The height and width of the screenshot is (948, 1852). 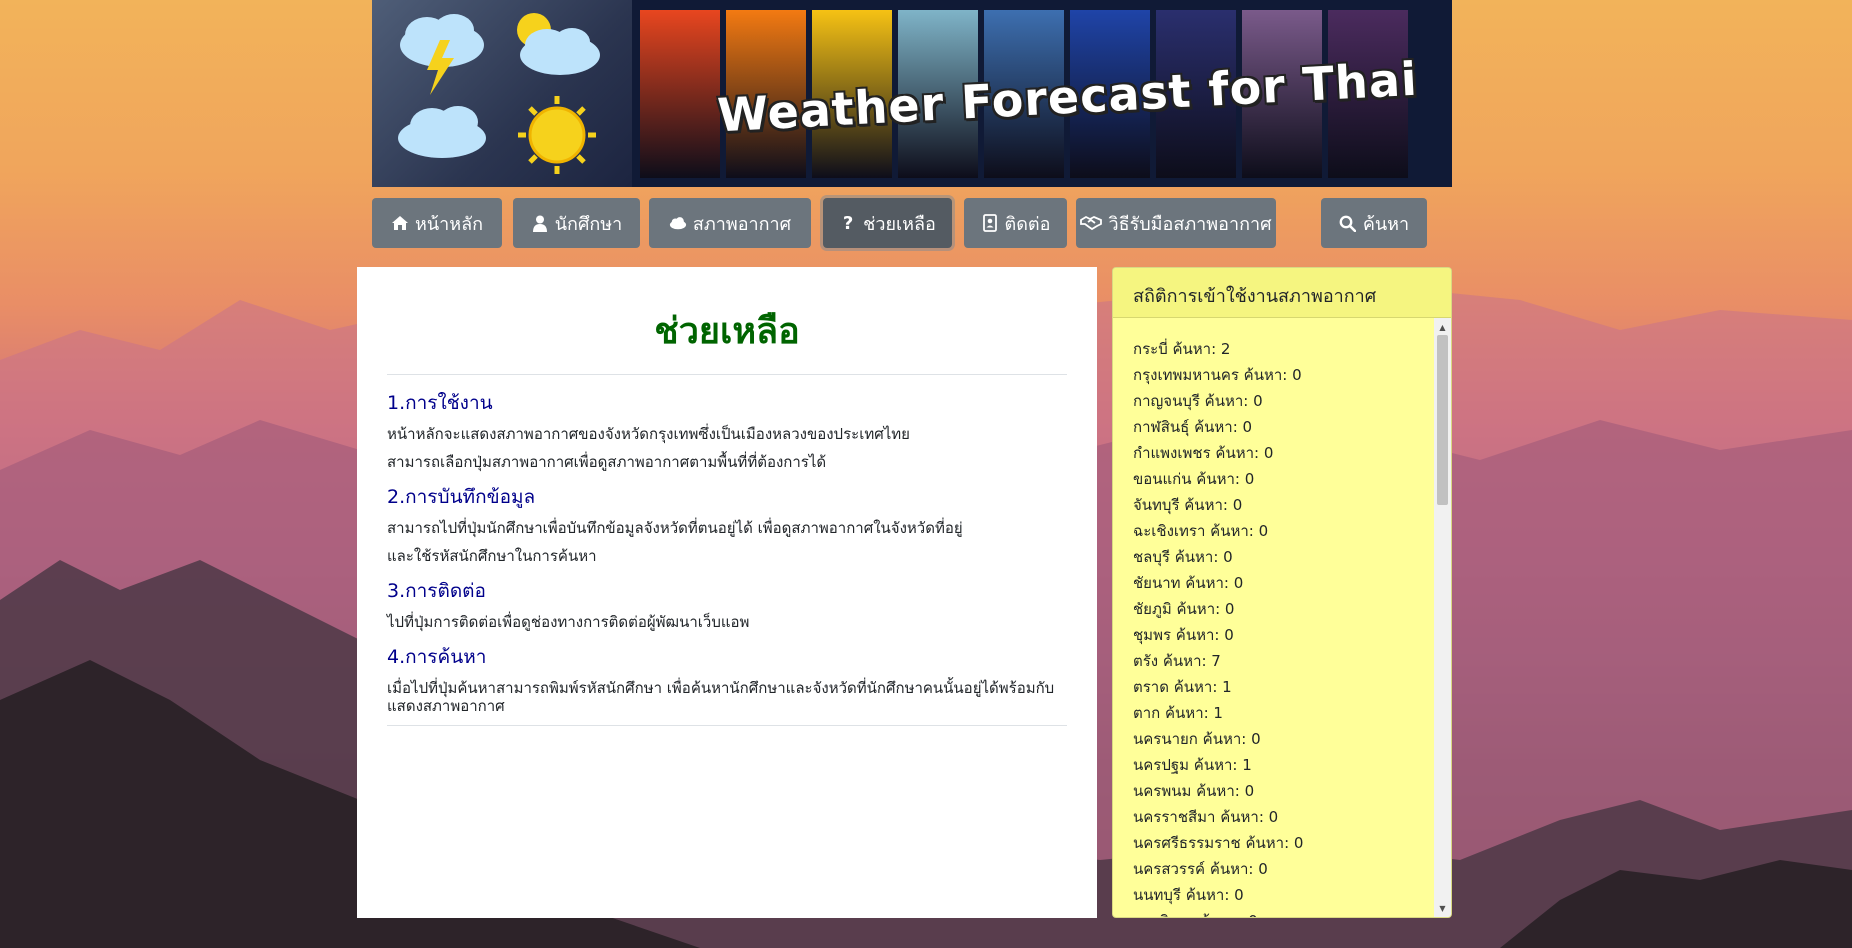 What do you see at coordinates (449, 224) in the screenshot?
I see `nav-label: หน้าหลัก` at bounding box center [449, 224].